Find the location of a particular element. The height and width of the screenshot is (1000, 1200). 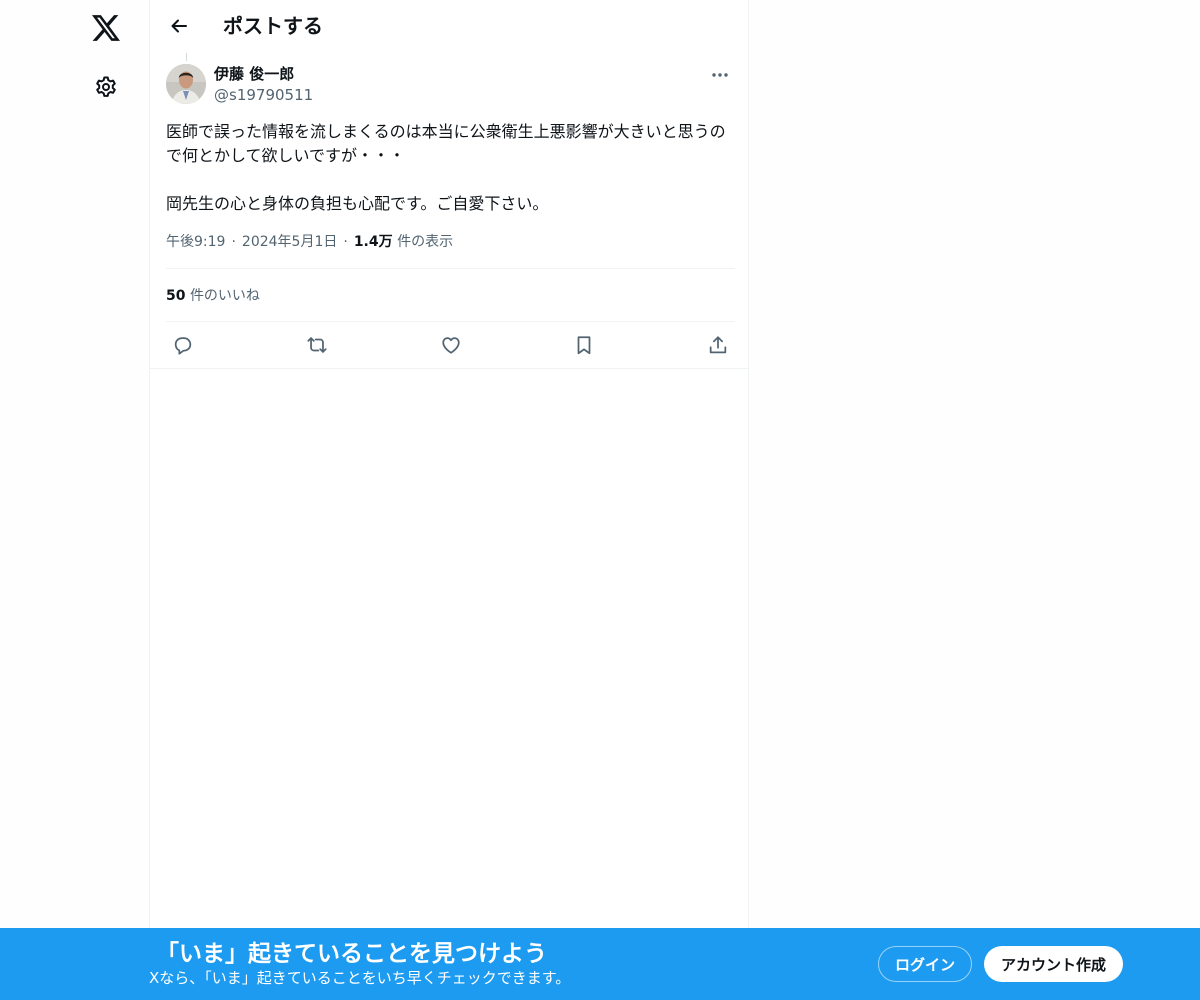

author-display-name: 伊藤 俊一郎 is located at coordinates (263, 74).